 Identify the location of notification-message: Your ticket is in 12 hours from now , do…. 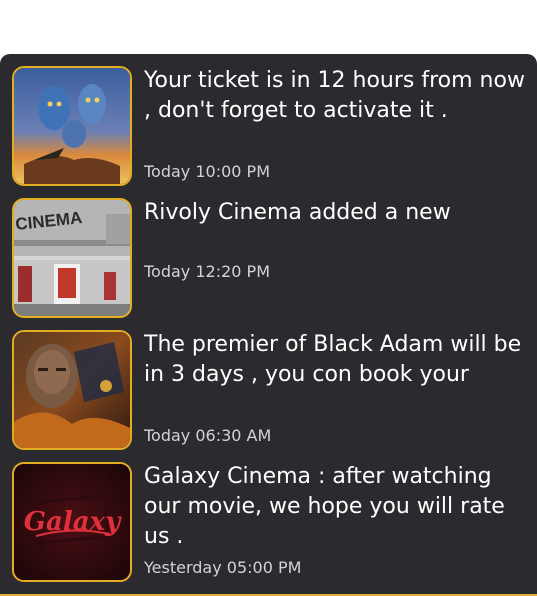
(334, 95).